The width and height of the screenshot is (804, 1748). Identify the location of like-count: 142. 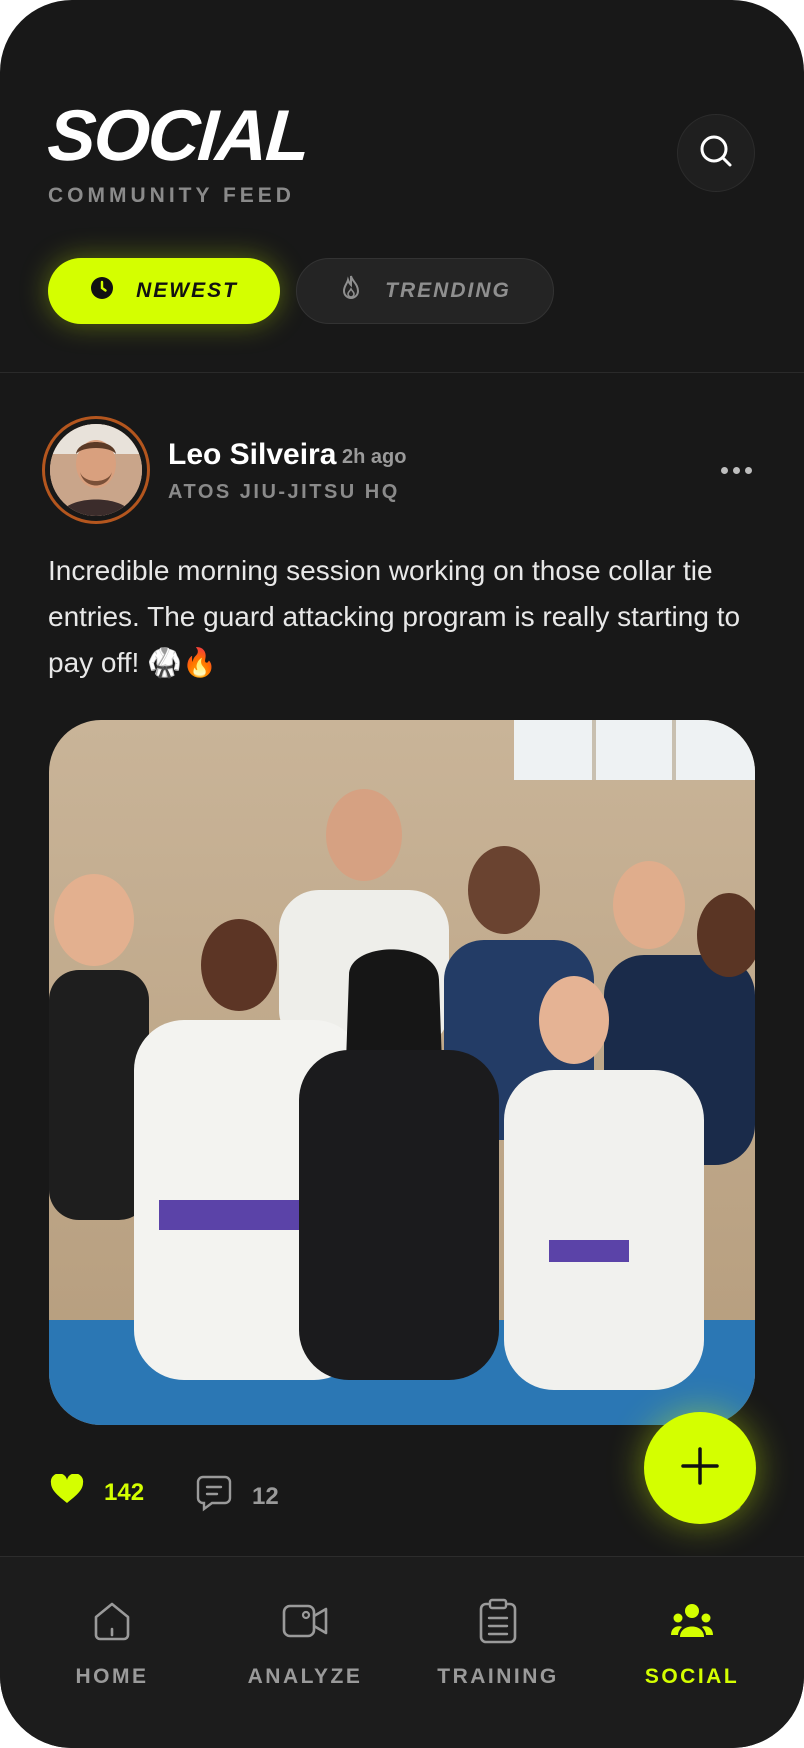
(124, 1492).